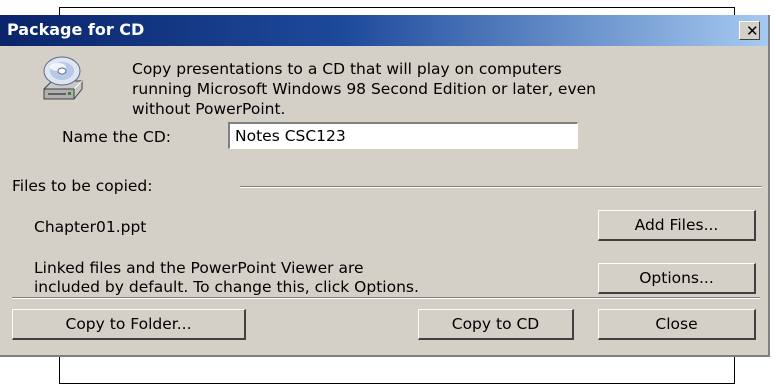  What do you see at coordinates (397, 383) in the screenshot?
I see `frame-bottom-line` at bounding box center [397, 383].